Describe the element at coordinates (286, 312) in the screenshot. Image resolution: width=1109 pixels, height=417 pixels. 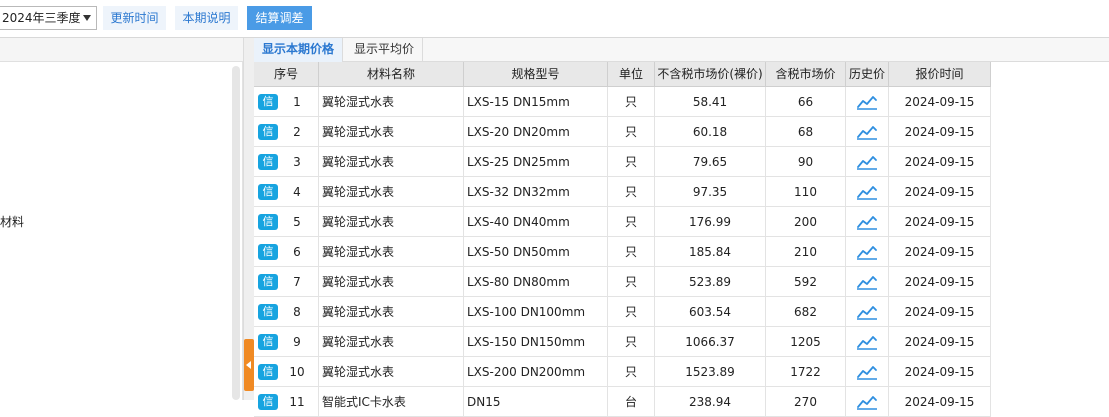
I see `seq-cell: 信 8` at that location.